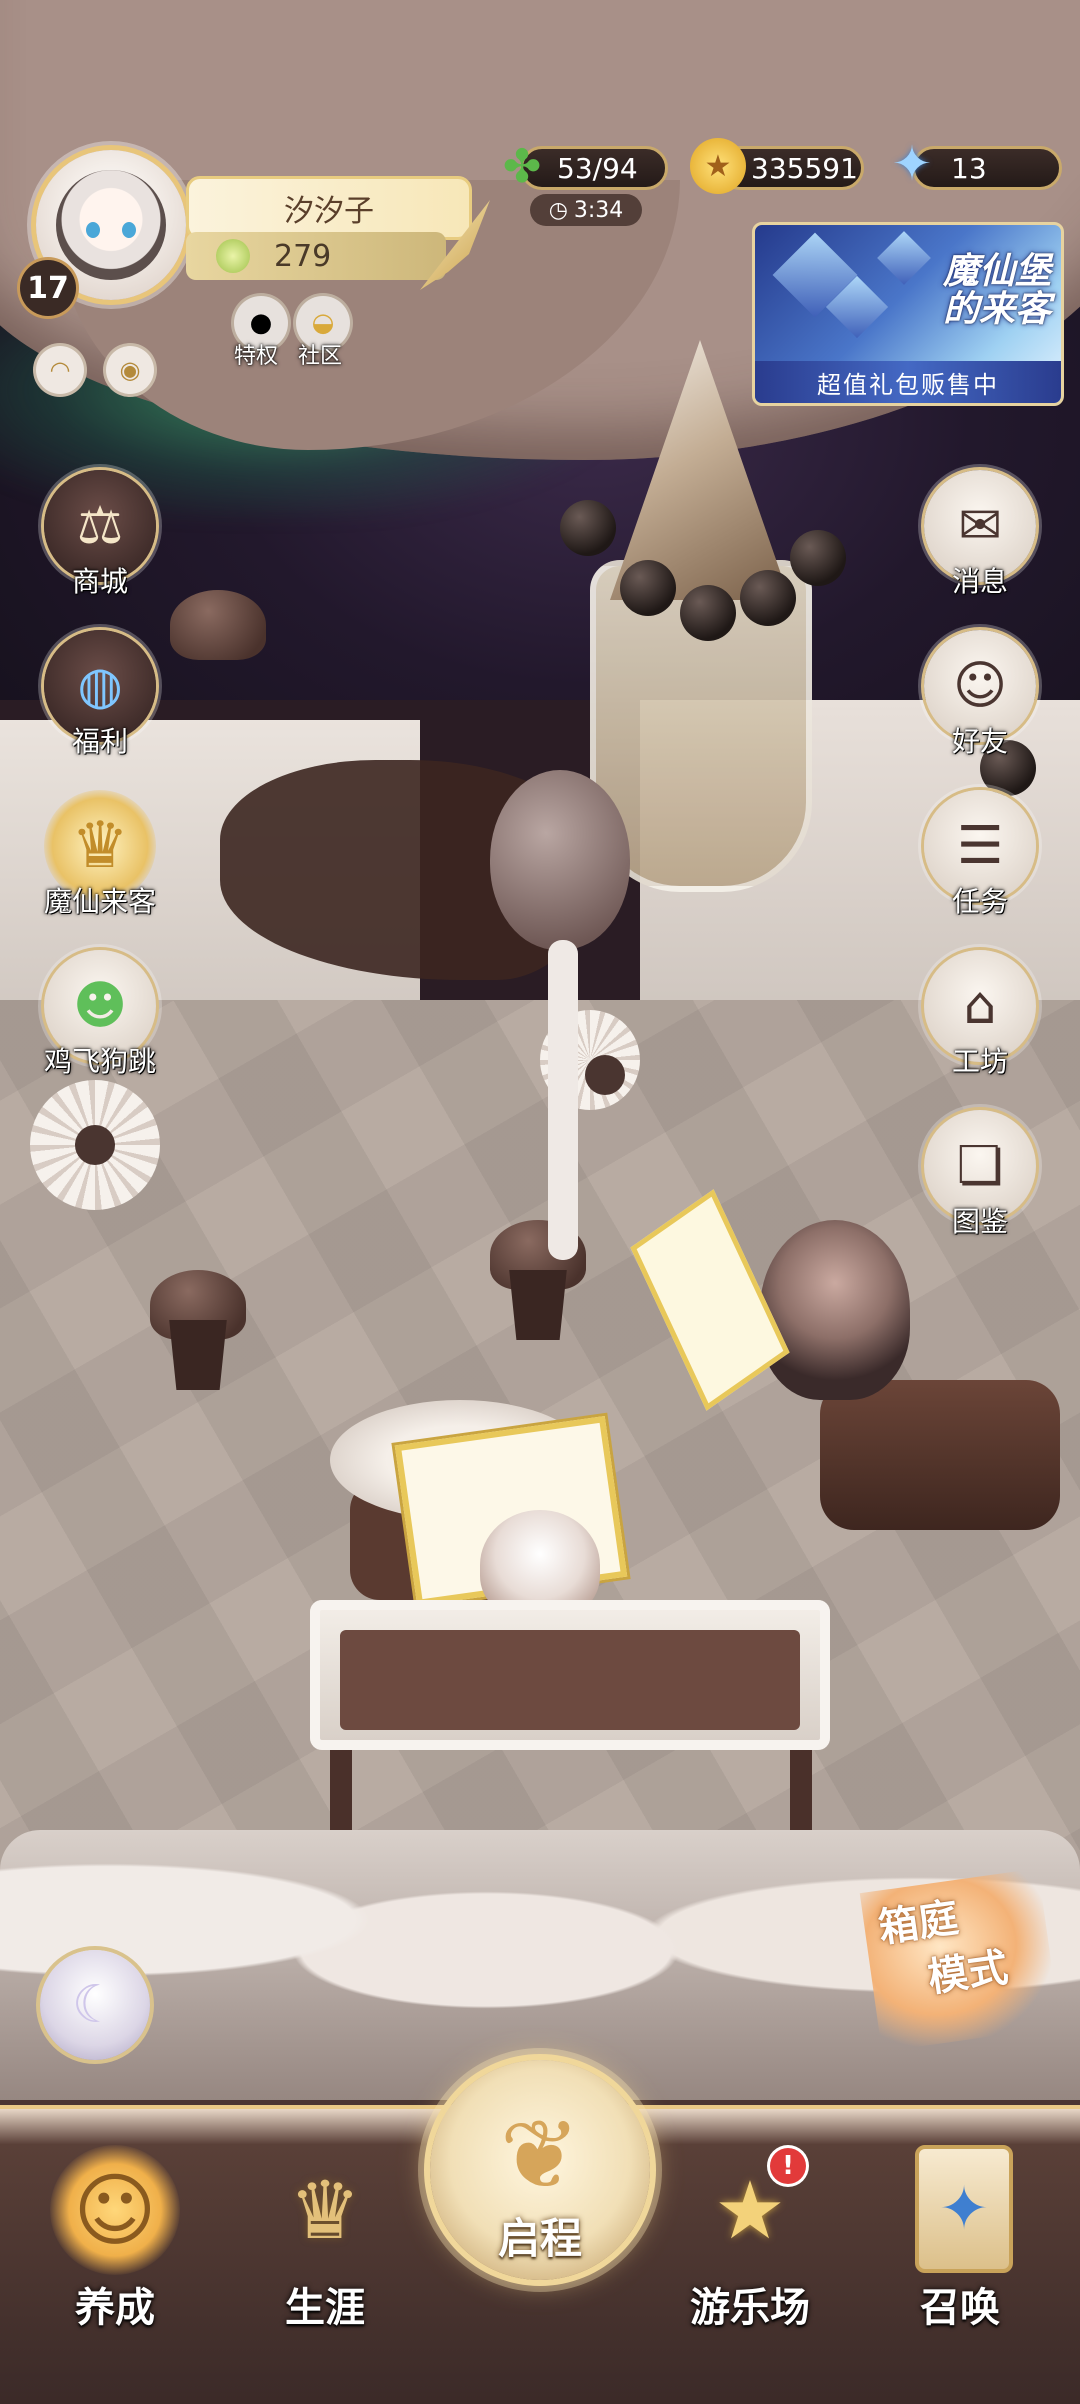  What do you see at coordinates (115, 2210) in the screenshot?
I see `sleeping-girl-icon: ☺` at bounding box center [115, 2210].